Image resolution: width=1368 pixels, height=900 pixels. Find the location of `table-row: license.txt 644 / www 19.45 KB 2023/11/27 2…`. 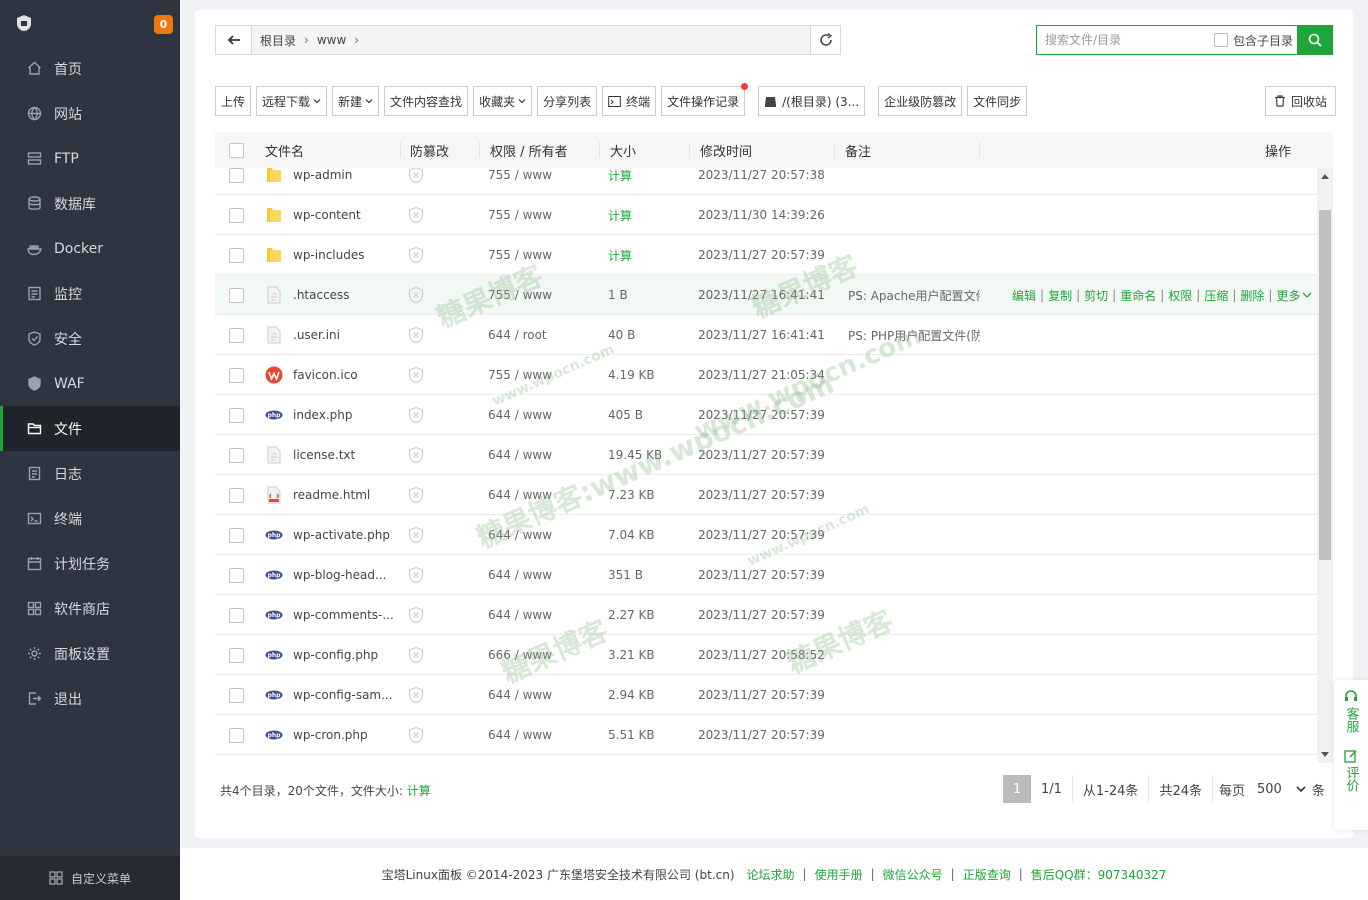

table-row: license.txt 644 / www 19.45 KB 2023/11/27 2… is located at coordinates (766, 455).